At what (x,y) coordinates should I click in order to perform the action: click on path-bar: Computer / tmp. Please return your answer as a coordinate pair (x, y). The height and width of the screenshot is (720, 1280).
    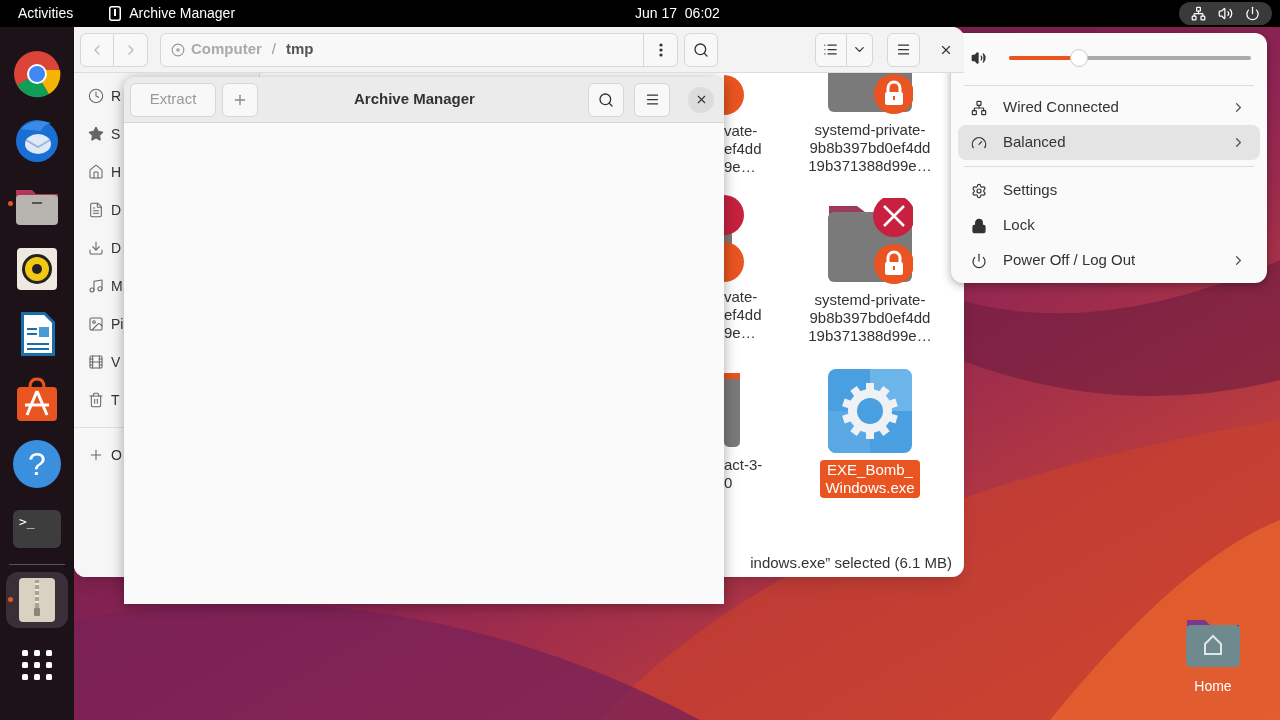
    Looking at the image, I should click on (419, 49).